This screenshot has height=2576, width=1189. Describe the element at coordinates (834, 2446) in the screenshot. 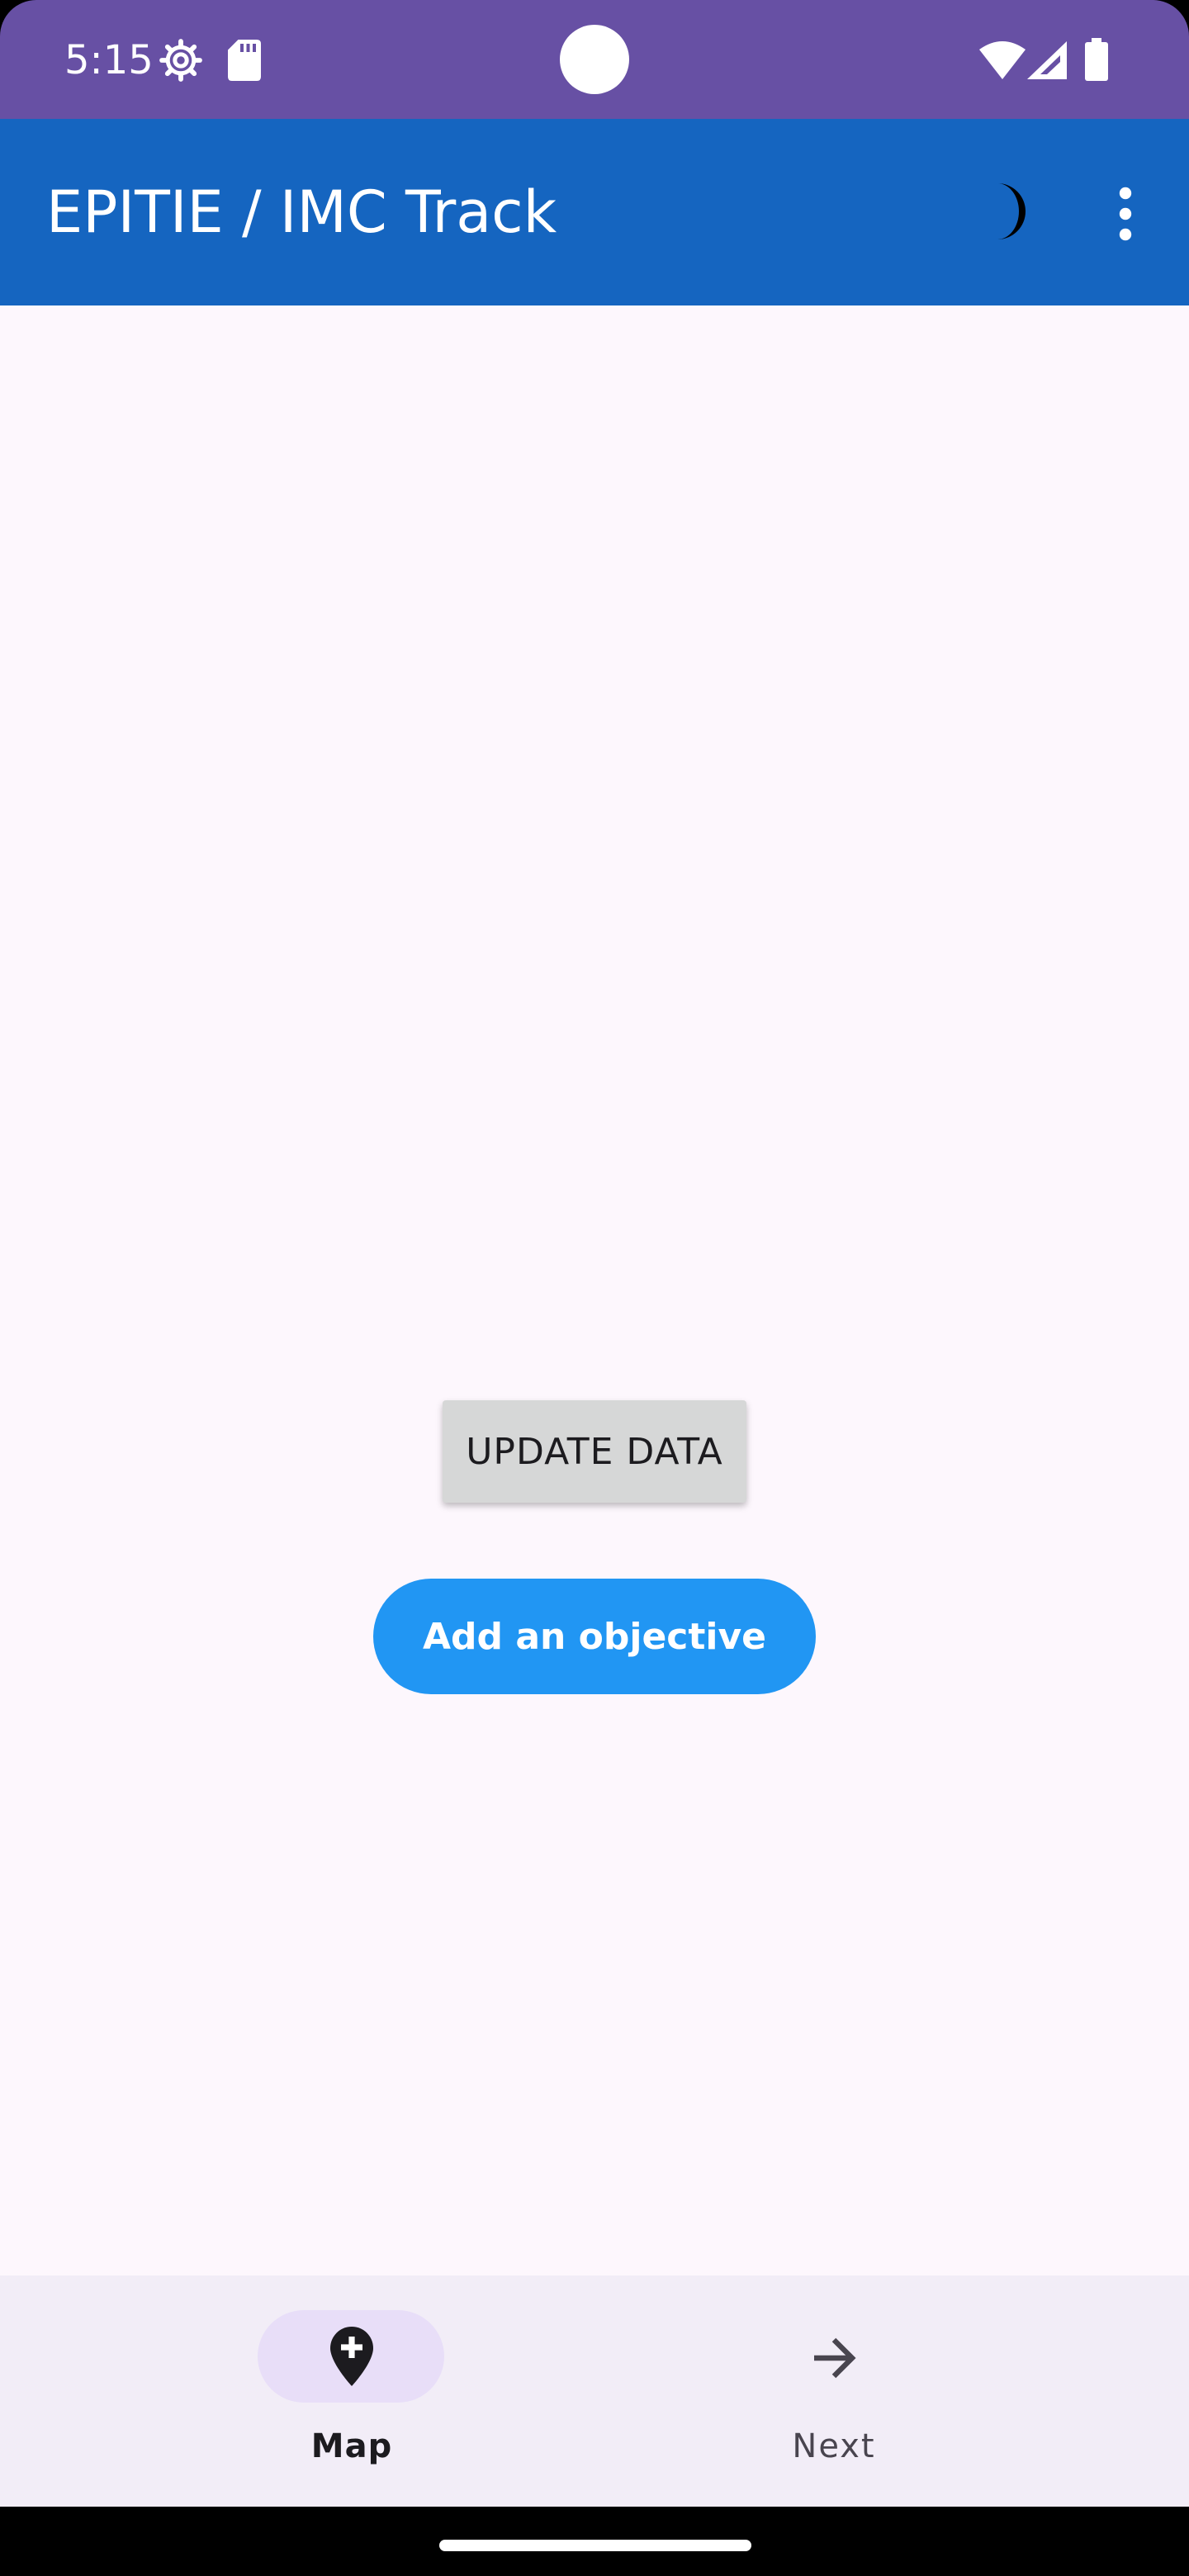

I see `nav-label-next: Next` at that location.